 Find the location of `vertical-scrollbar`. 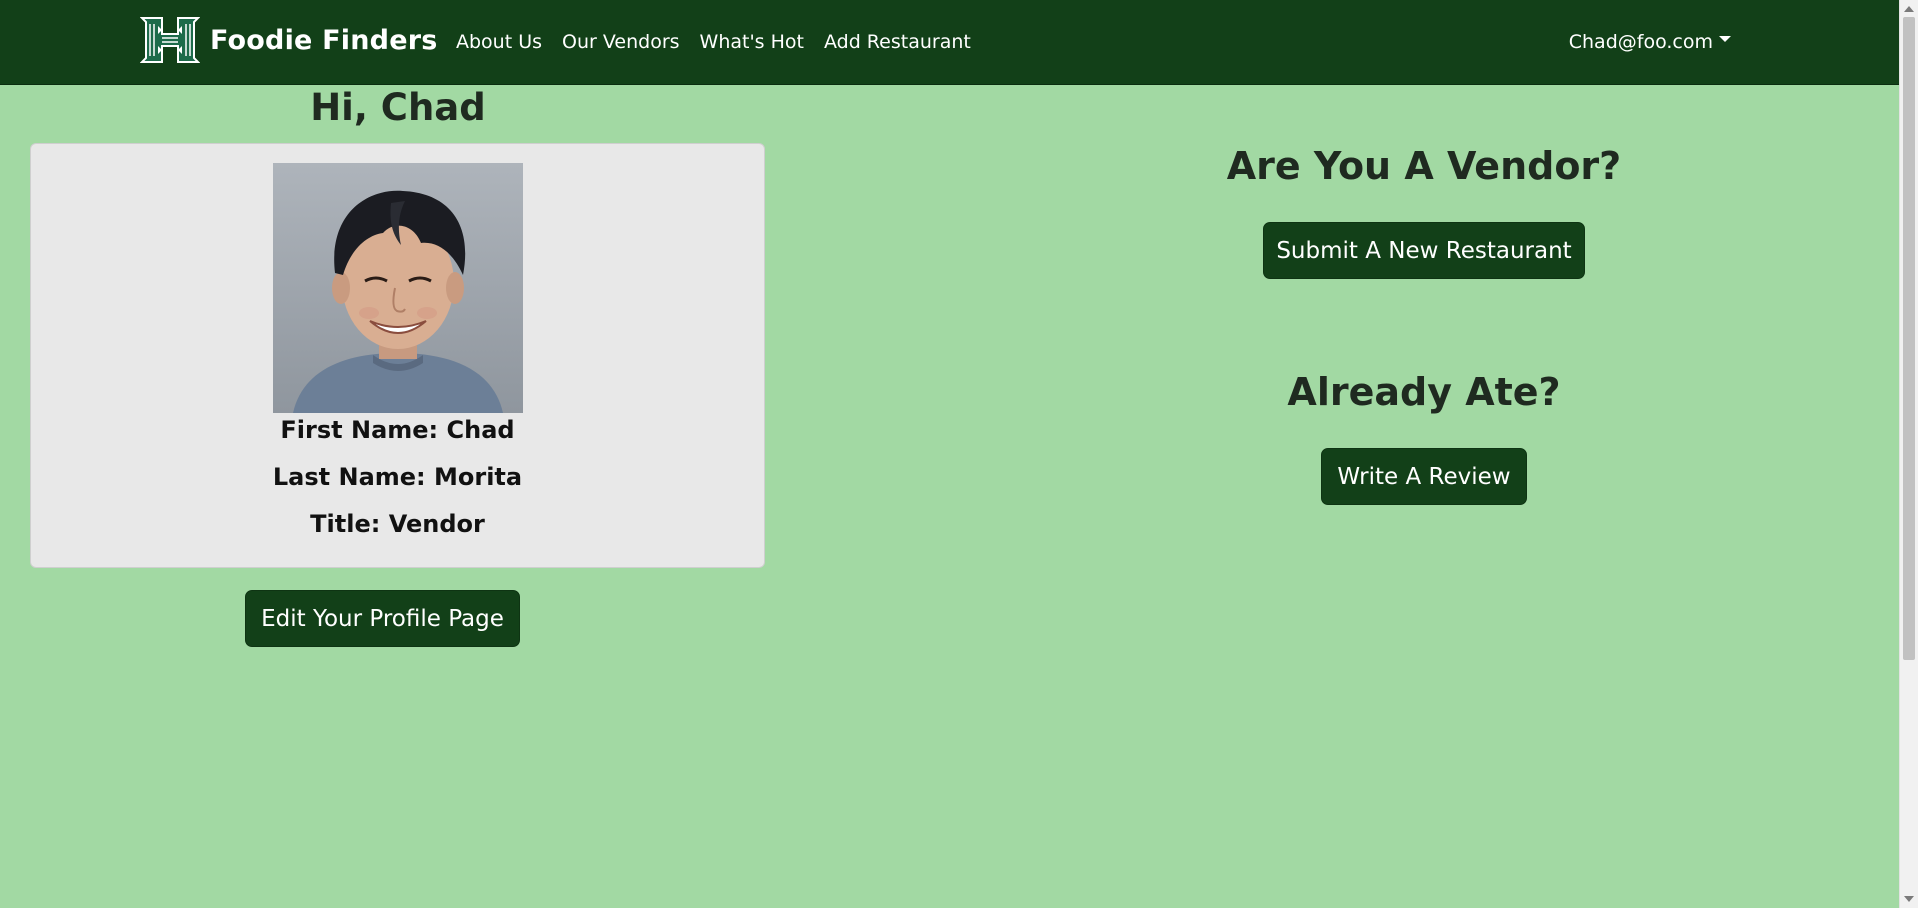

vertical-scrollbar is located at coordinates (1908, 454).